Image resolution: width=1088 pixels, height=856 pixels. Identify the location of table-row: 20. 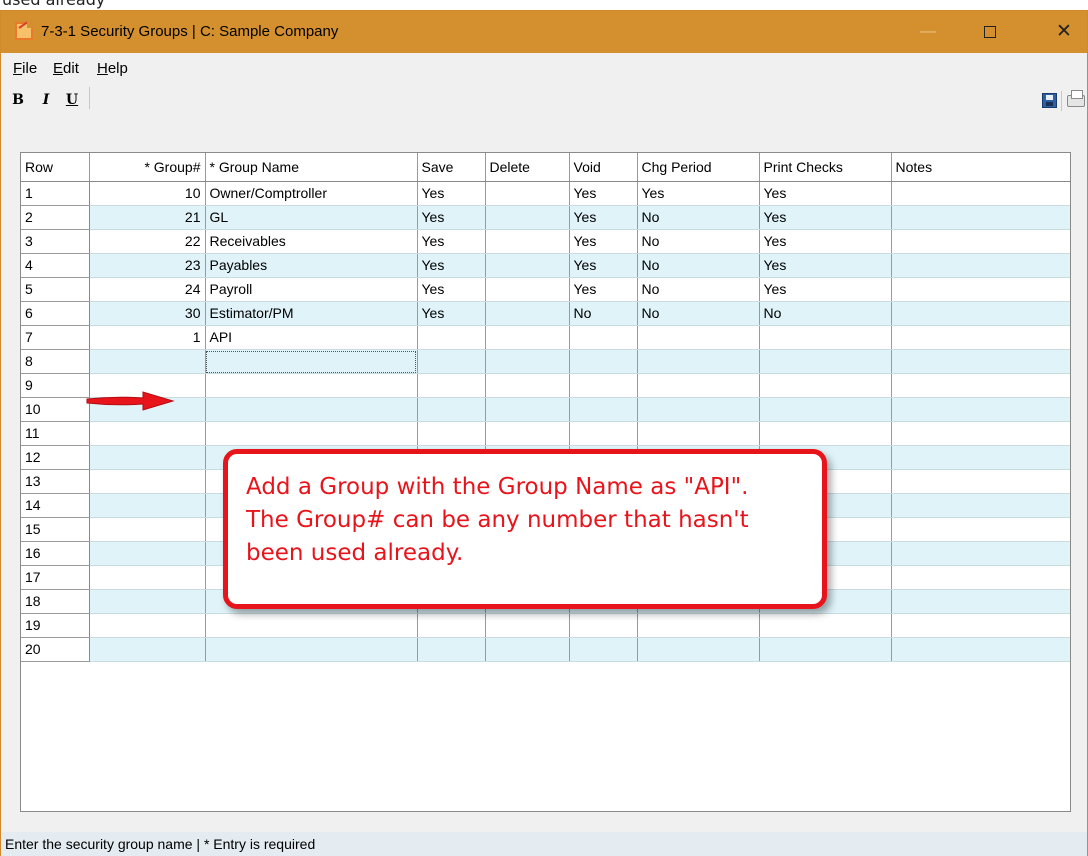
(545, 649).